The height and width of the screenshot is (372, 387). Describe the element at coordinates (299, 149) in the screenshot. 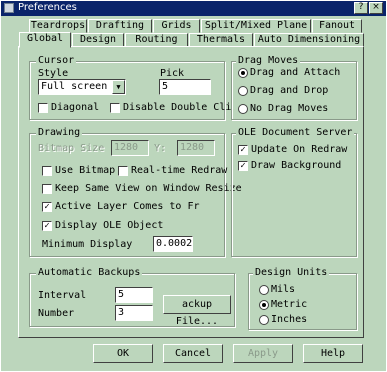

I see `update-on-redraw-label: Update On Redraw` at that location.